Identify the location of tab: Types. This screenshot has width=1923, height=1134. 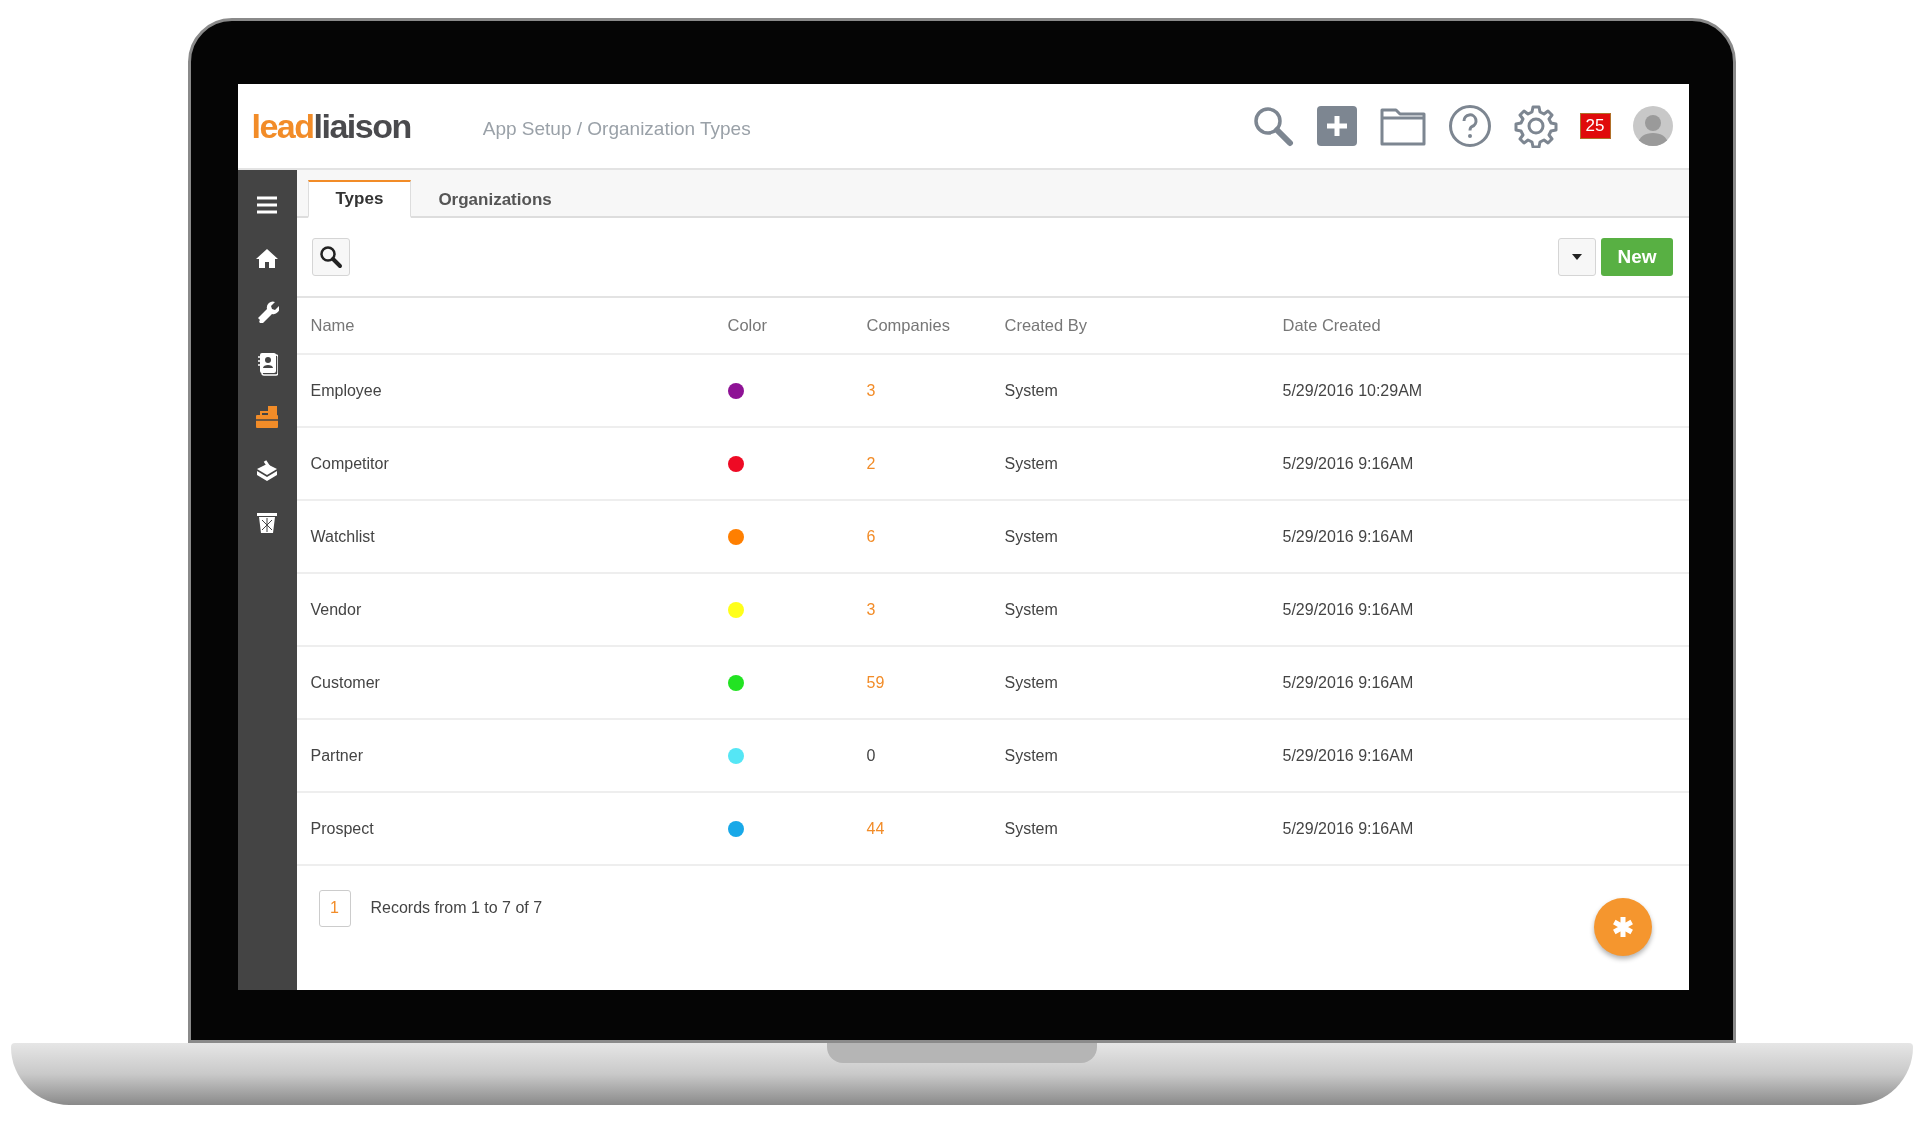
(359, 199).